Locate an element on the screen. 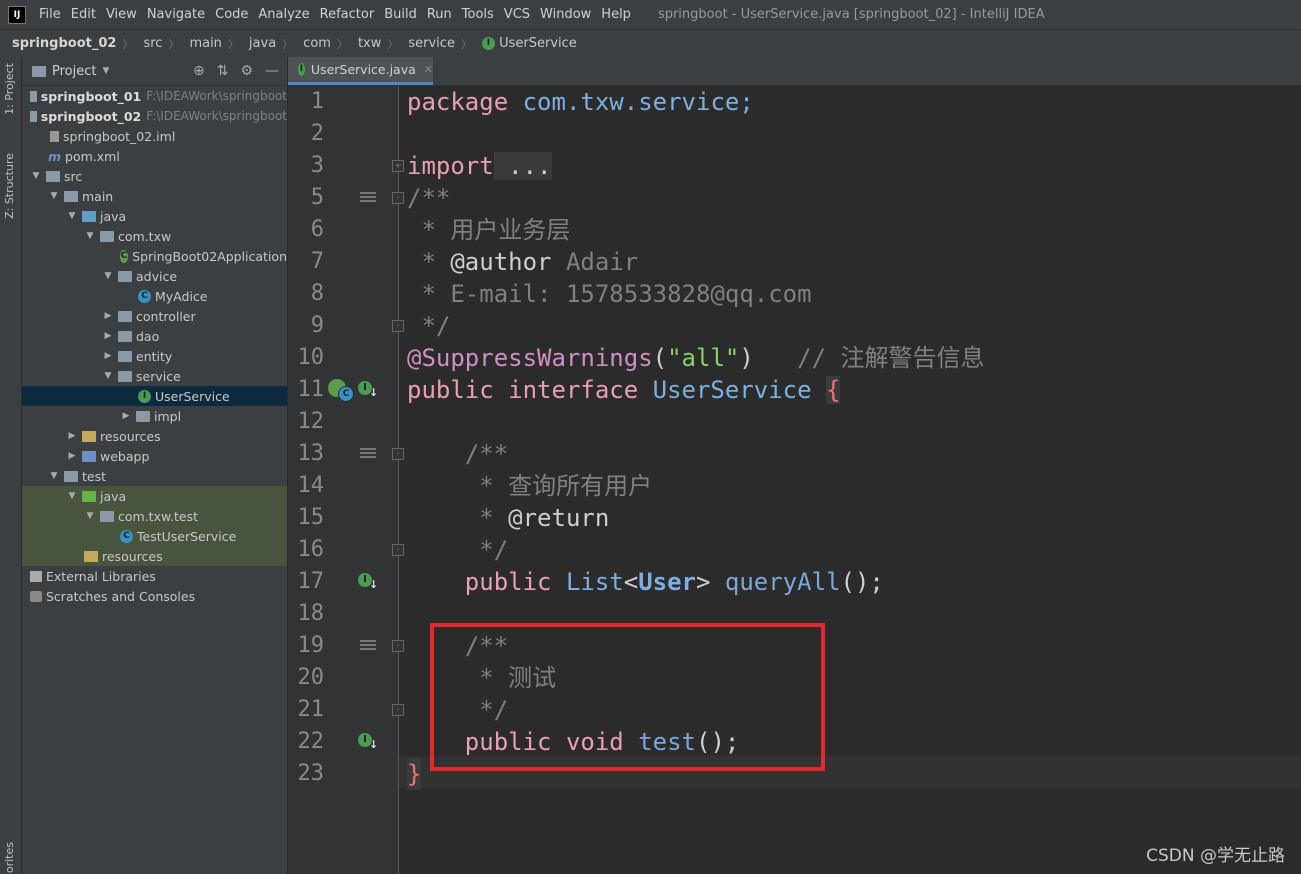 This screenshot has width=1301, height=874. package-name: com.txw.service; is located at coordinates (631, 102).